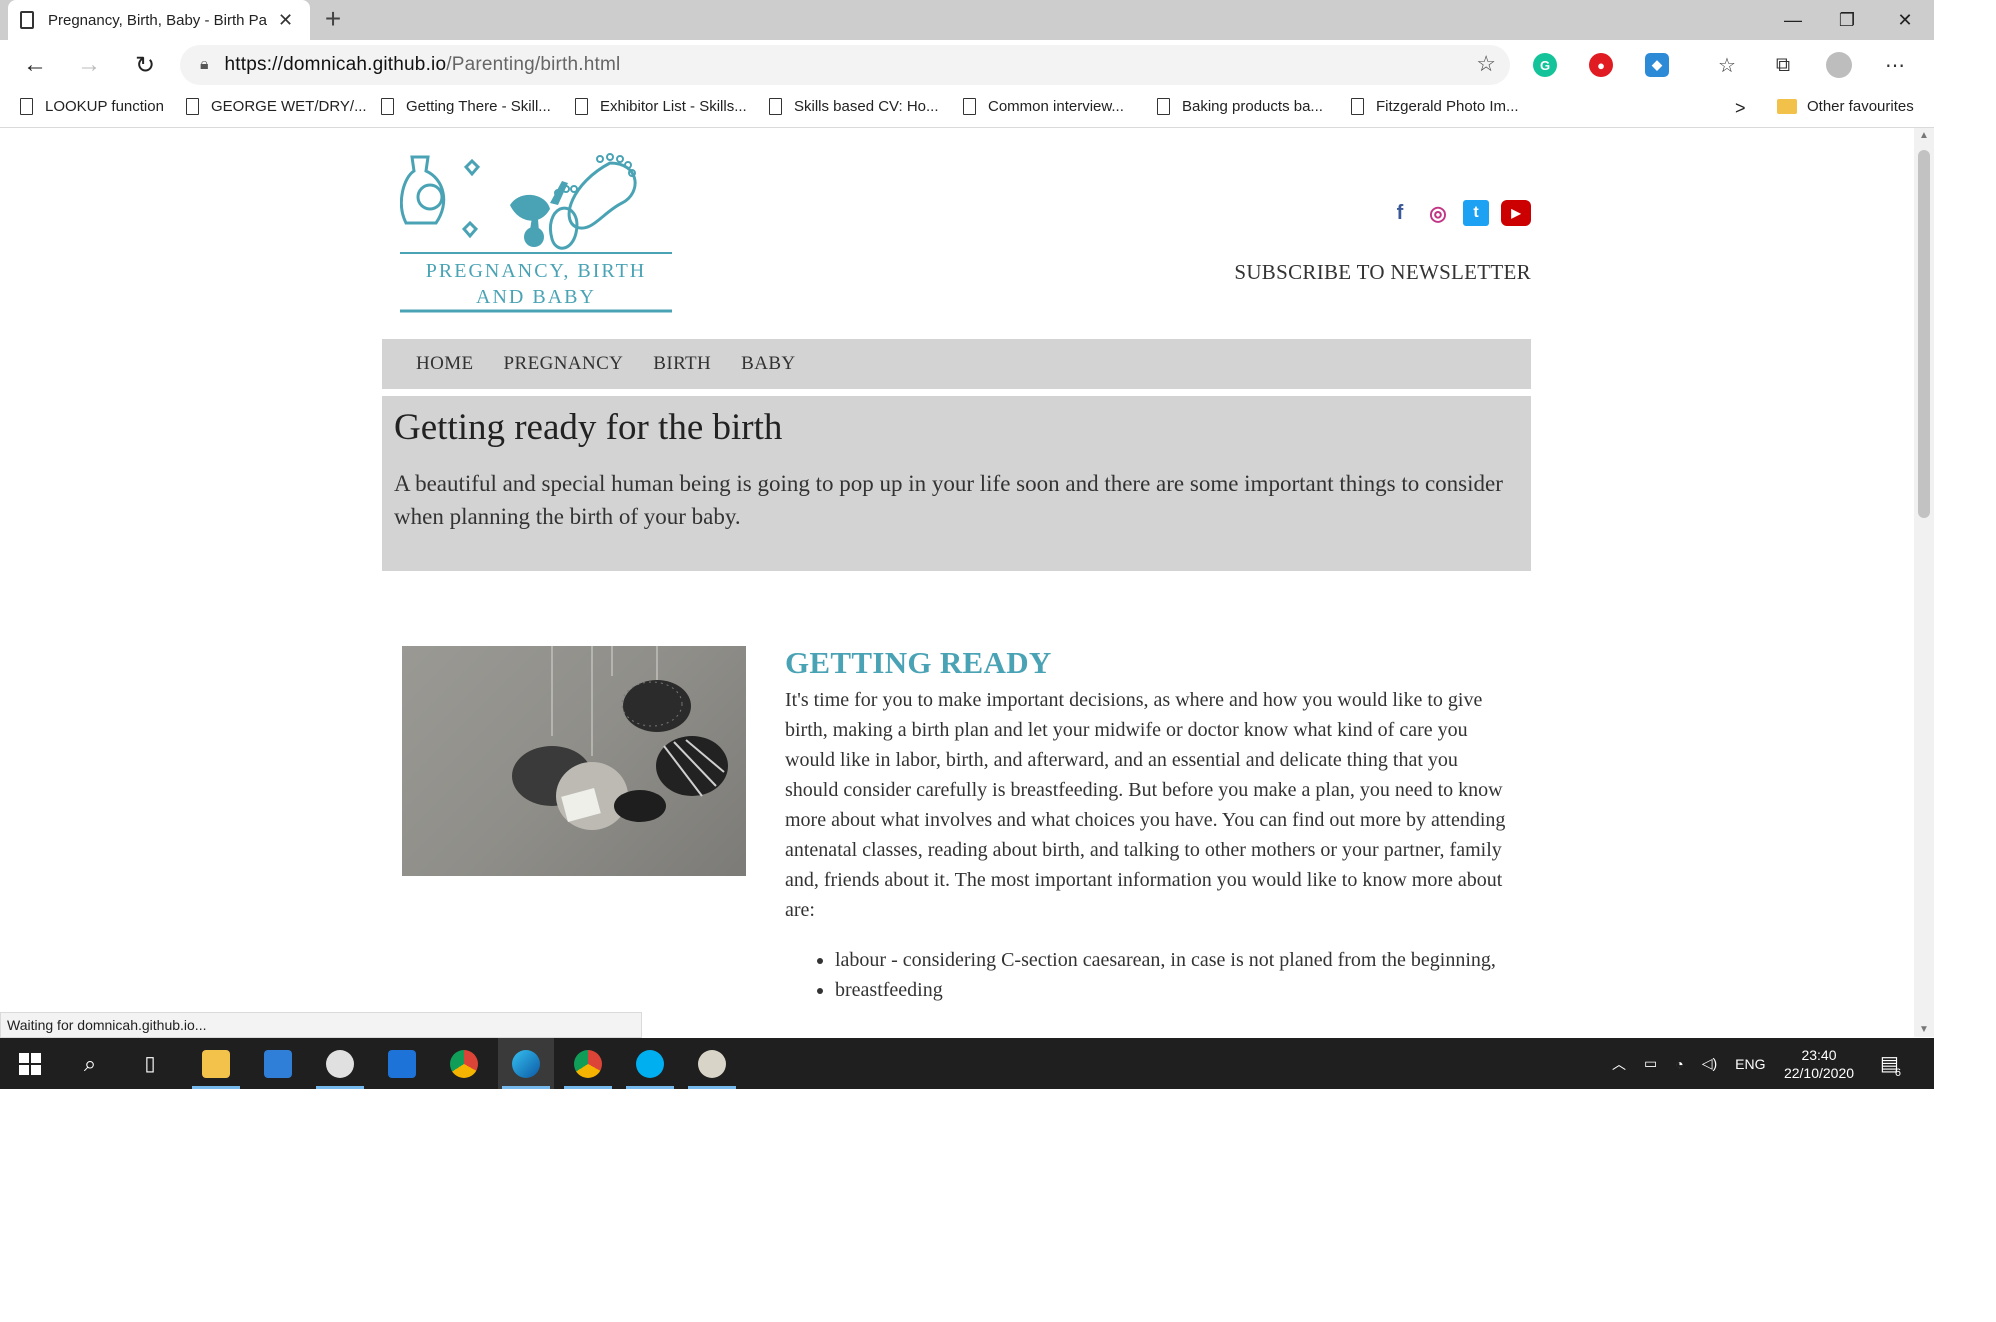 This screenshot has width=1996, height=1322. What do you see at coordinates (159, 20) in the screenshot?
I see `browser-tab: Pregnancy, Birth, Baby - Birth Pa ✕` at bounding box center [159, 20].